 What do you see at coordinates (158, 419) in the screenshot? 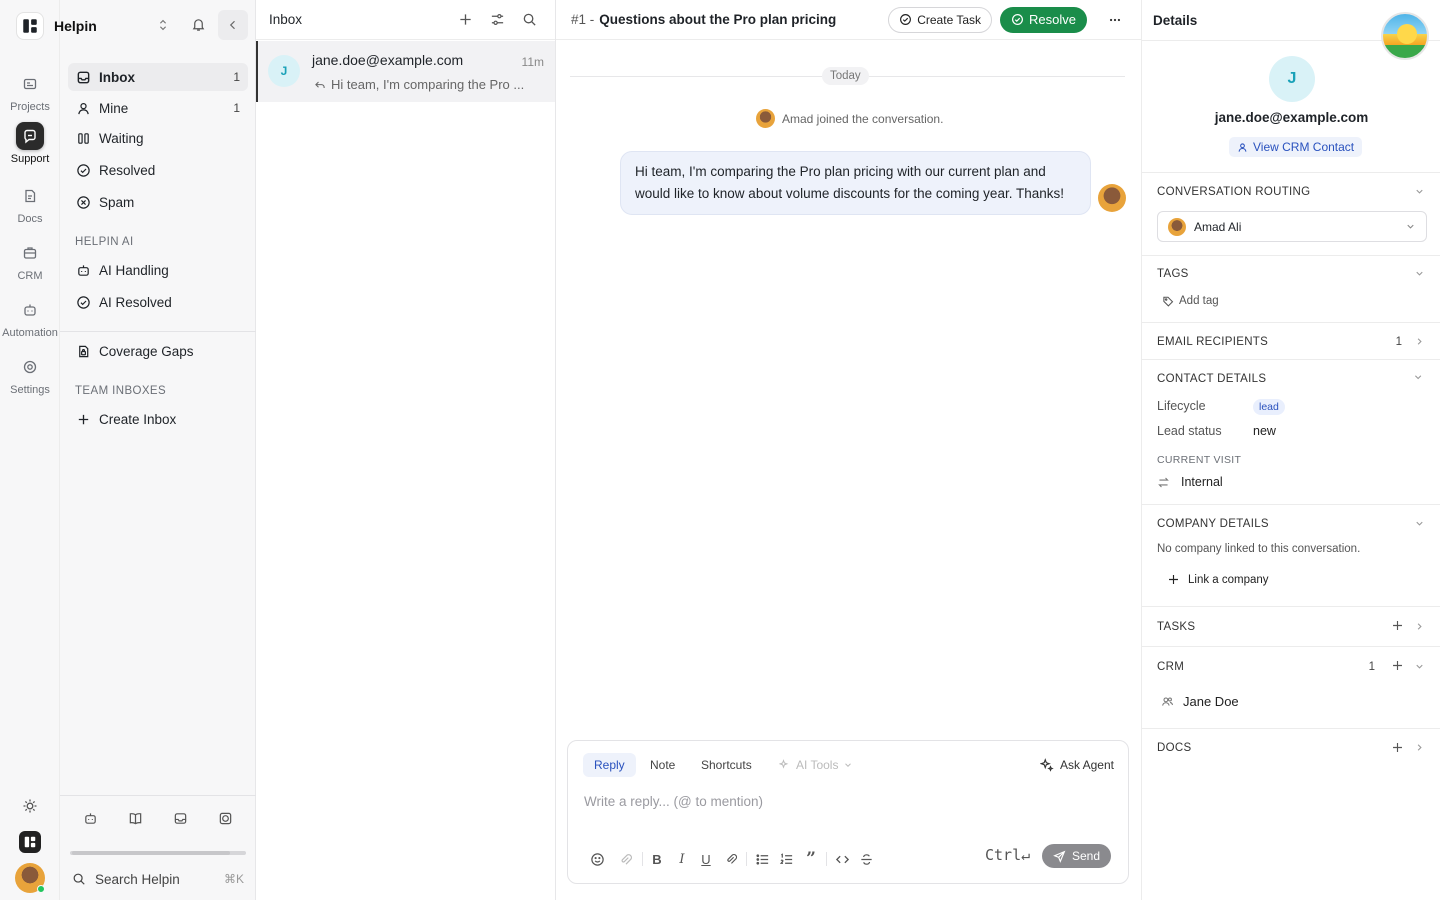
I see `create-inbox-button: Create Inbox` at bounding box center [158, 419].